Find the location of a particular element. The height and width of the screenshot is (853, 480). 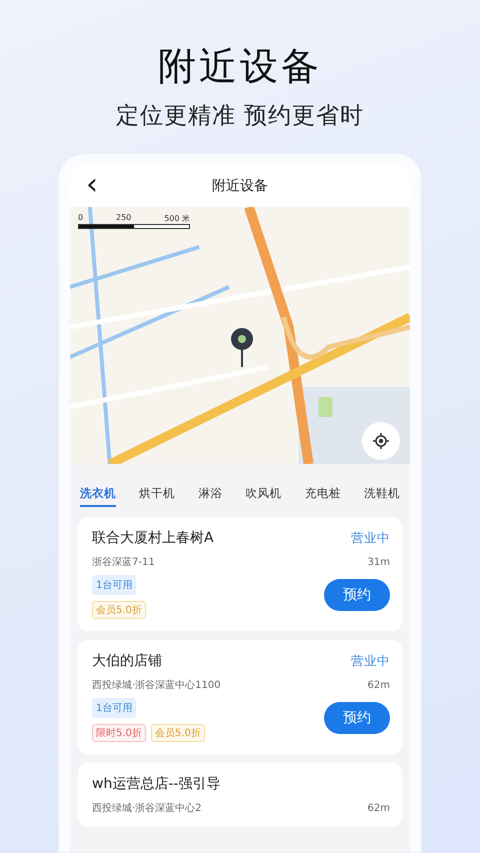

scale-label: 500 米 is located at coordinates (177, 218).